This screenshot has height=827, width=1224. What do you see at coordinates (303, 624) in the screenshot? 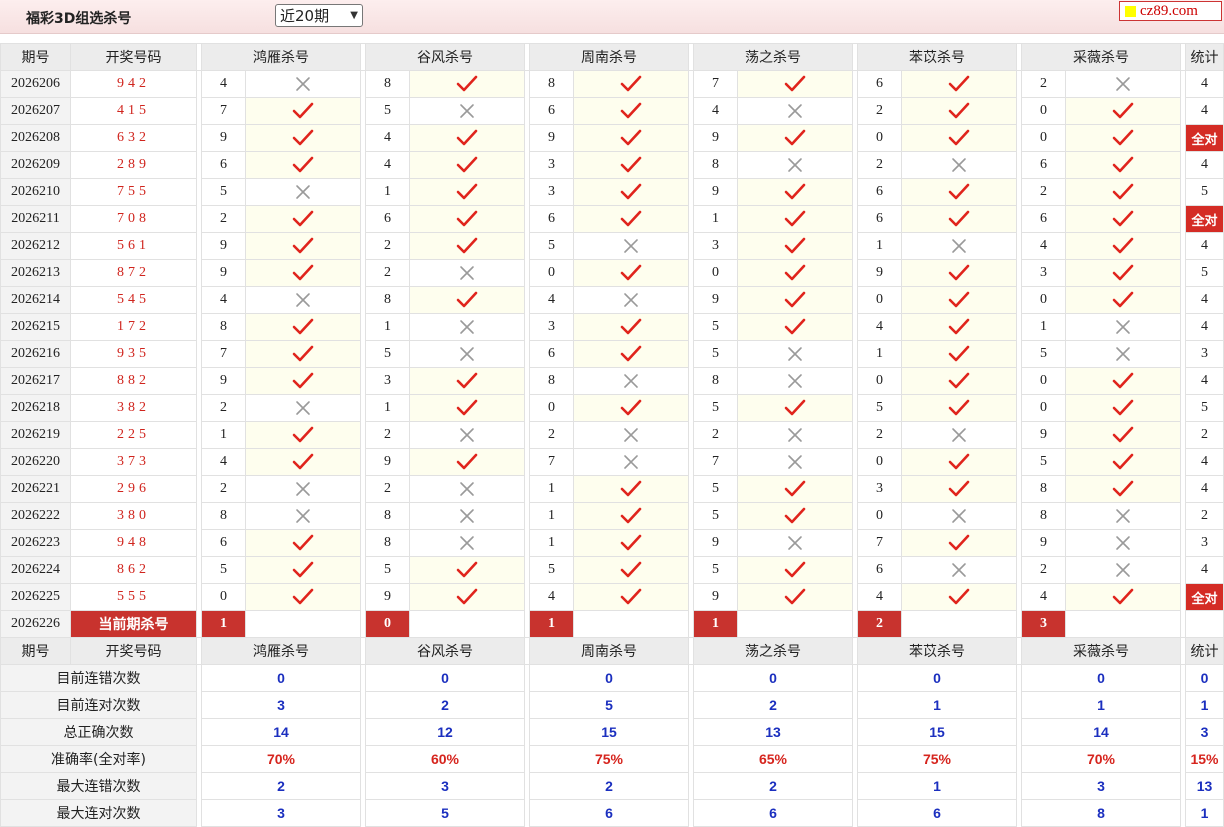
I see `current-empty-cell` at bounding box center [303, 624].